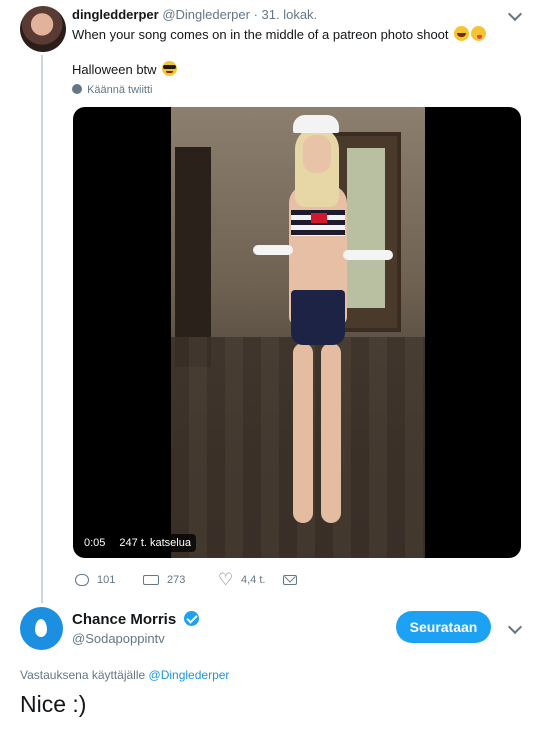  I want to click on display-name: dingledderper, so click(115, 14).